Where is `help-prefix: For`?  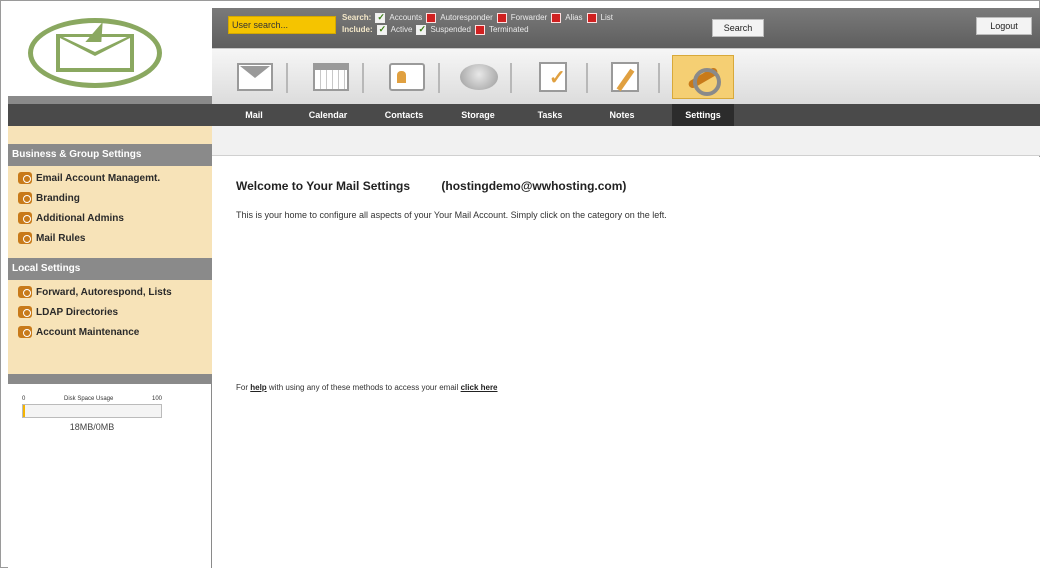 help-prefix: For is located at coordinates (242, 387).